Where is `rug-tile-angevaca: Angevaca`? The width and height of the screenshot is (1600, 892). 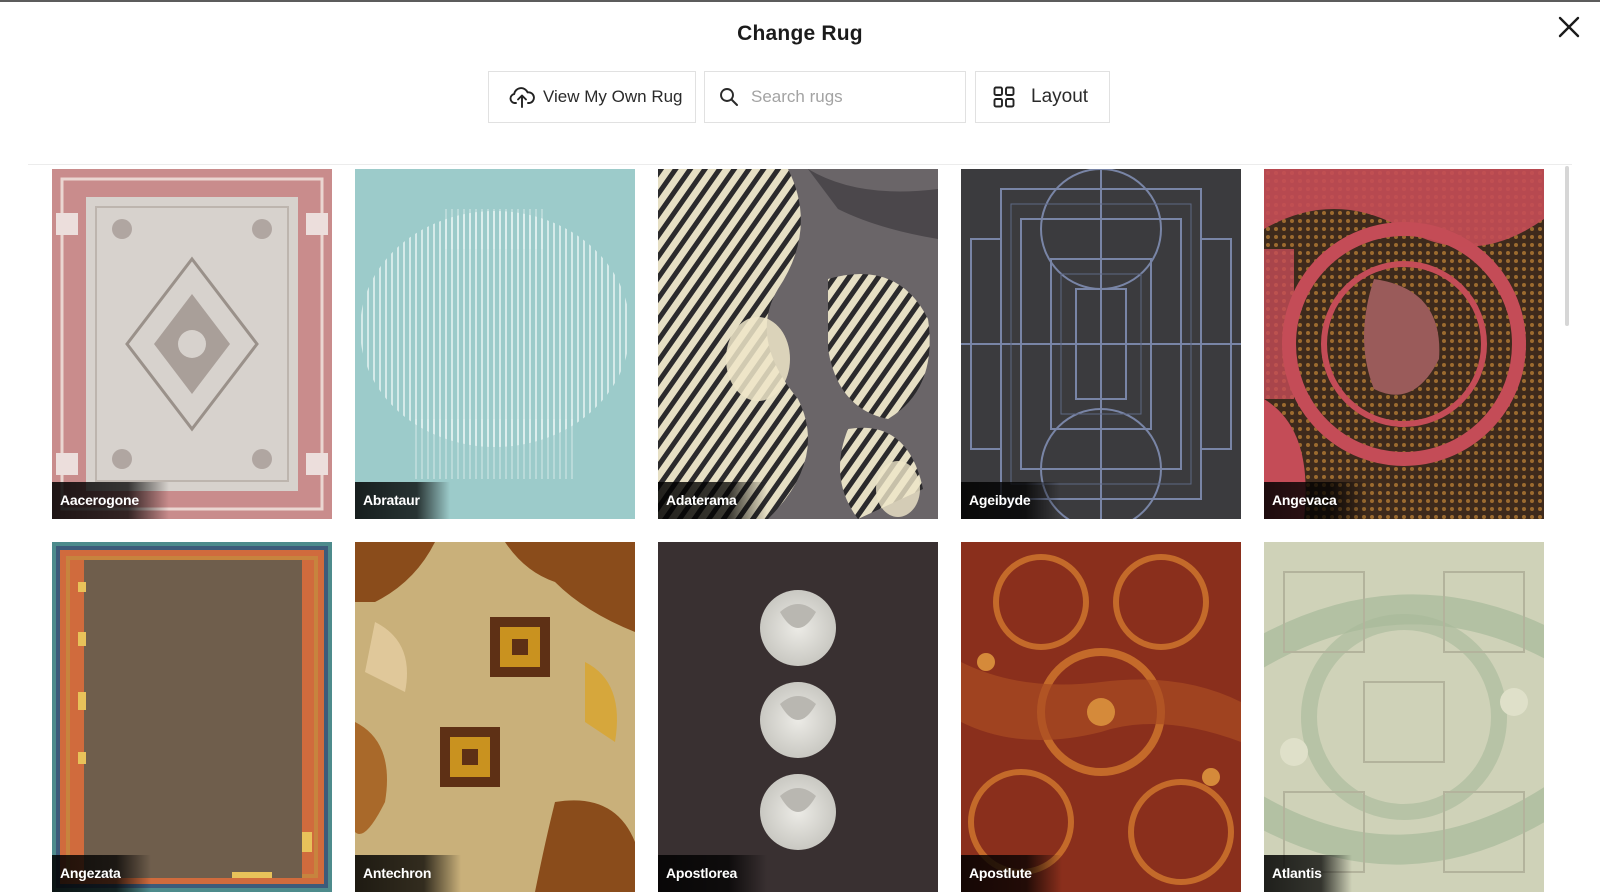 rug-tile-angevaca: Angevaca is located at coordinates (1404, 344).